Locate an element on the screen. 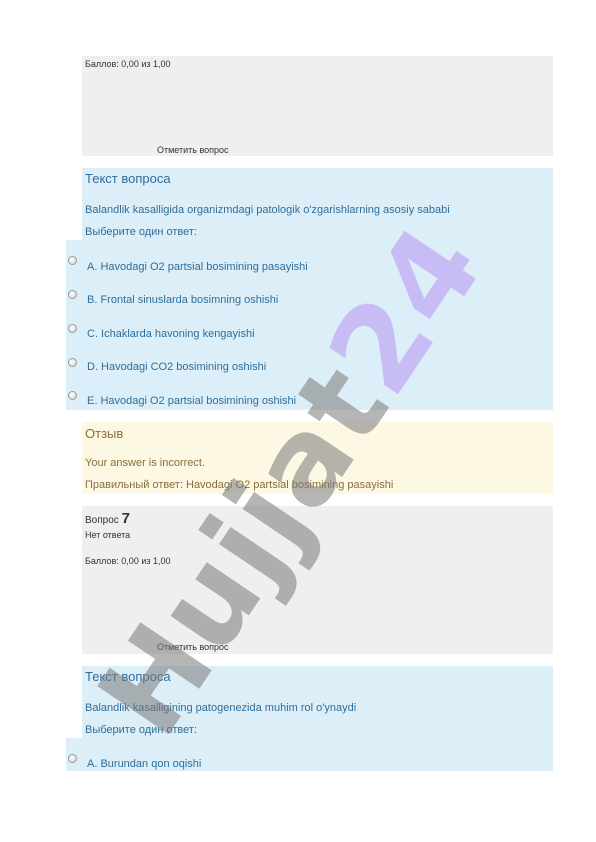 Image resolution: width=596 pixels, height=842 pixels. radio-option-d is located at coordinates (72, 362).